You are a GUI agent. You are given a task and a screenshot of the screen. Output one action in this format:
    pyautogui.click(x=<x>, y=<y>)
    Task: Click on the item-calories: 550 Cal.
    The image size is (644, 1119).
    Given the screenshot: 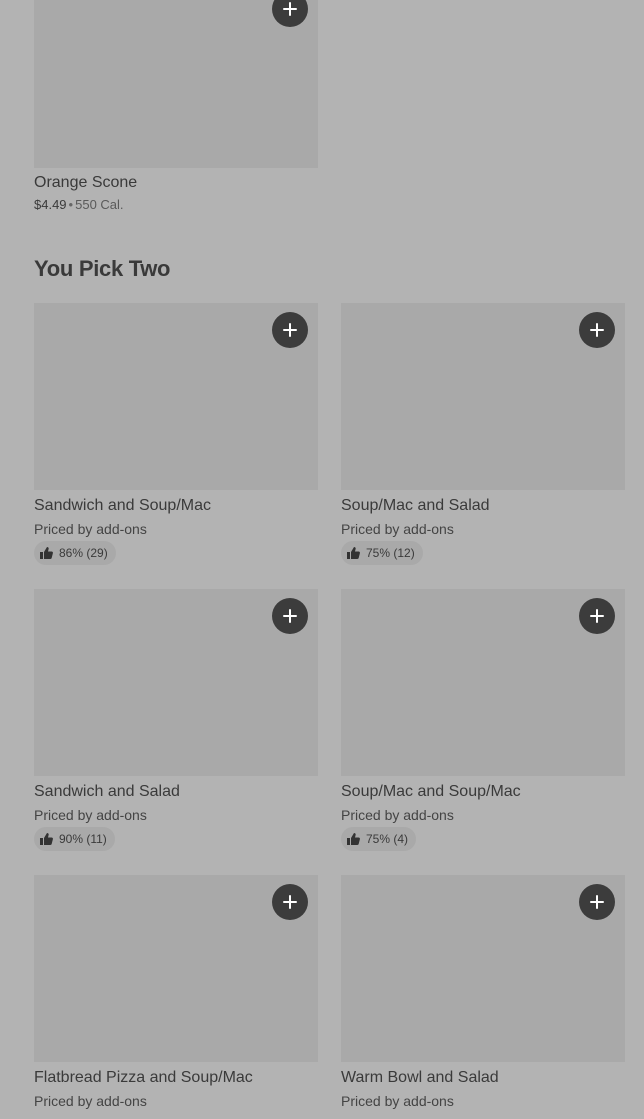 What is the action you would take?
    pyautogui.click(x=99, y=204)
    